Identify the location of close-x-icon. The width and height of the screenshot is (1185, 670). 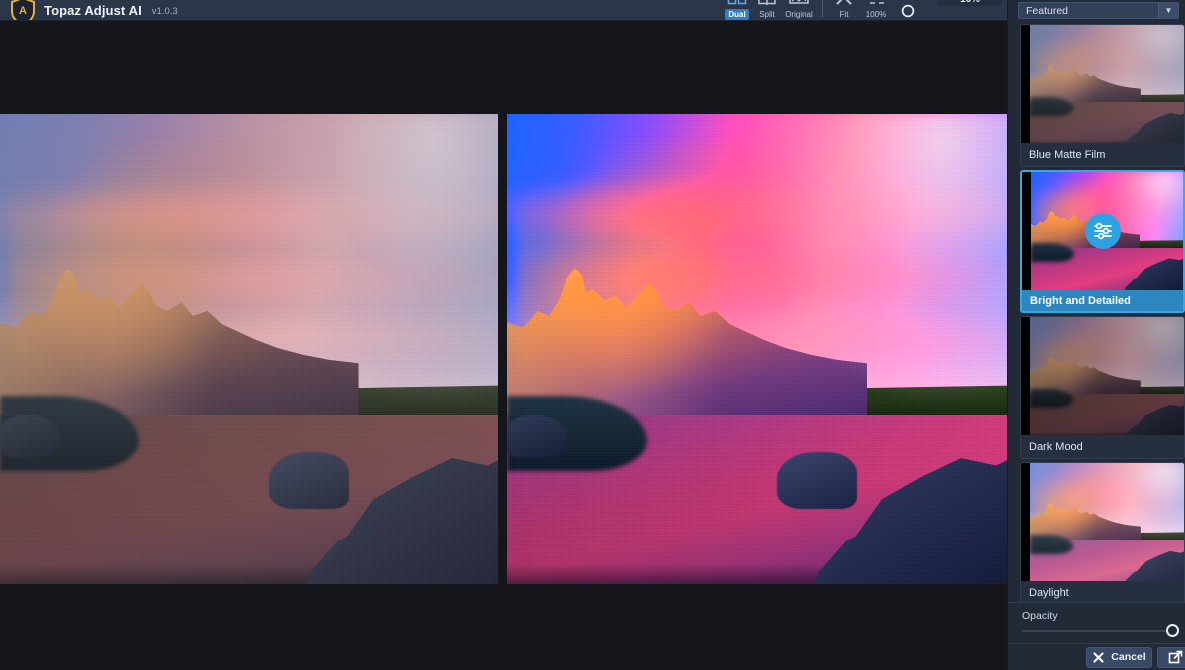
(1098, 657).